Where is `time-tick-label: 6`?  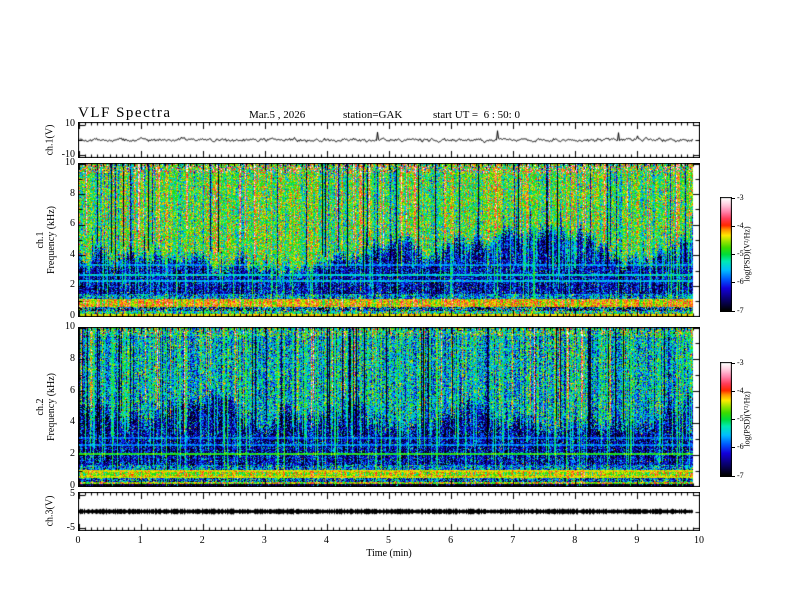
time-tick-label: 6 is located at coordinates (451, 540).